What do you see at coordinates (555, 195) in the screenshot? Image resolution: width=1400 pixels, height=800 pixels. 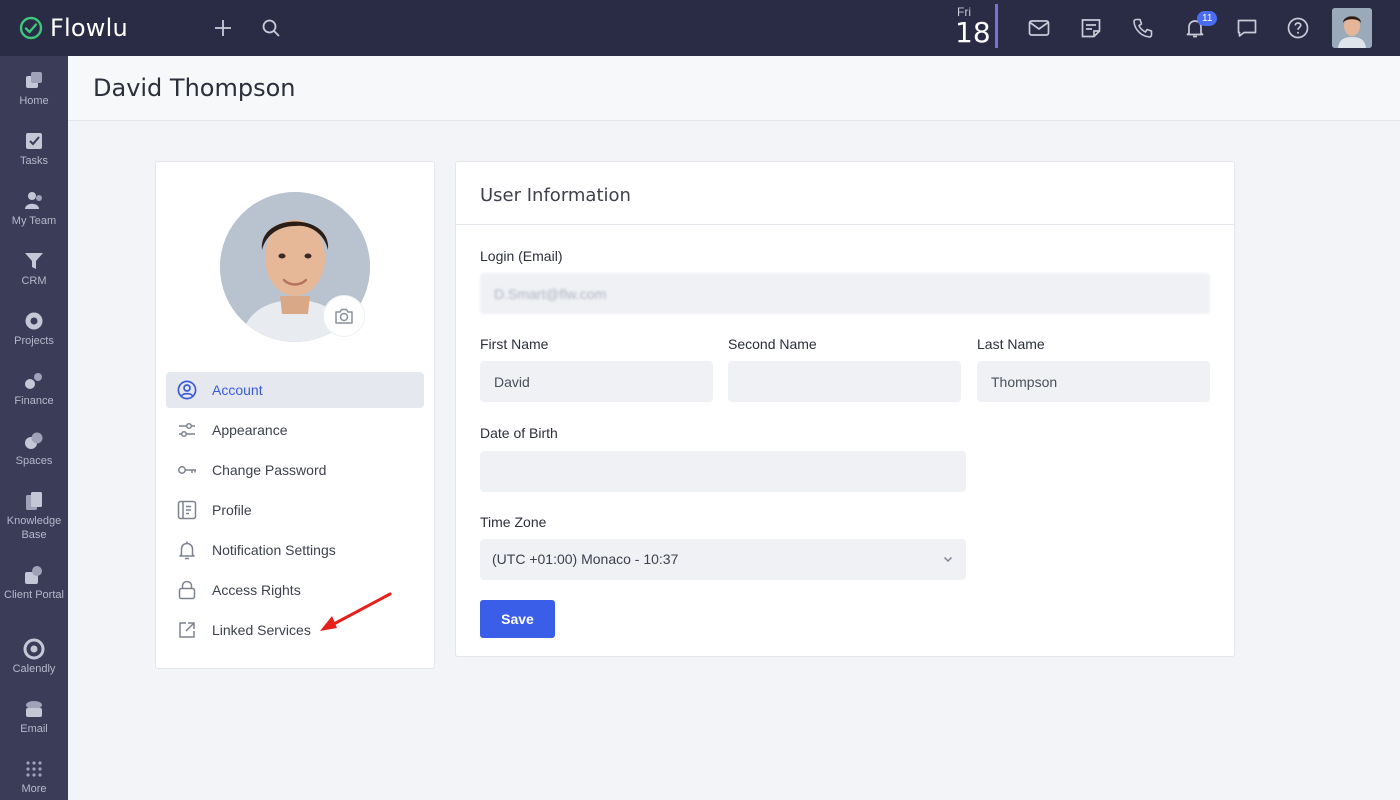 I see `card-title: User Information` at bounding box center [555, 195].